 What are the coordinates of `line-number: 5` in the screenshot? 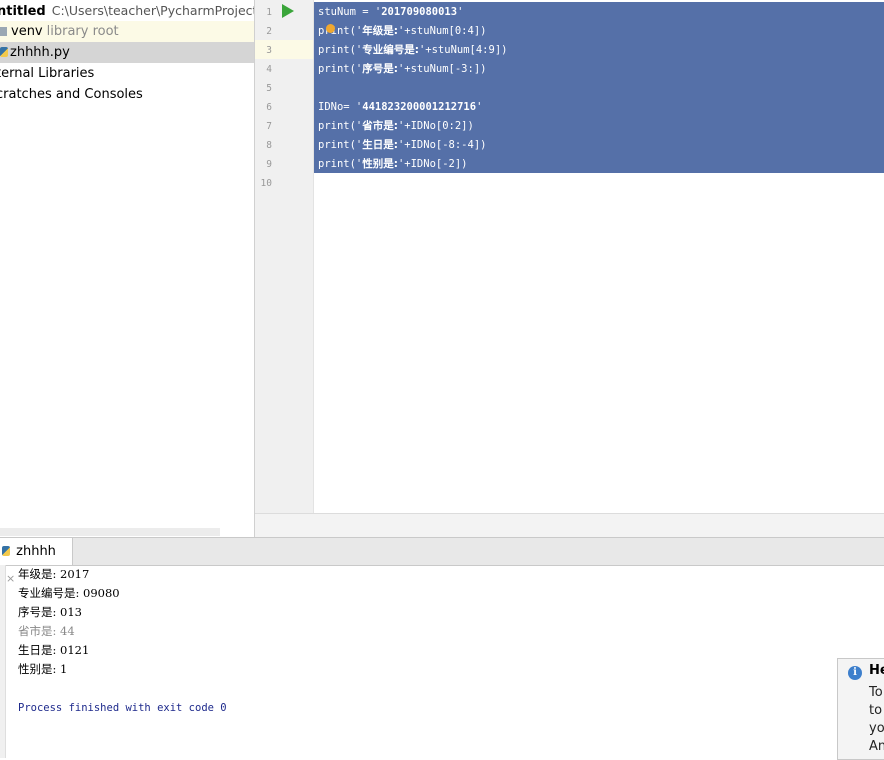 It's located at (269, 88).